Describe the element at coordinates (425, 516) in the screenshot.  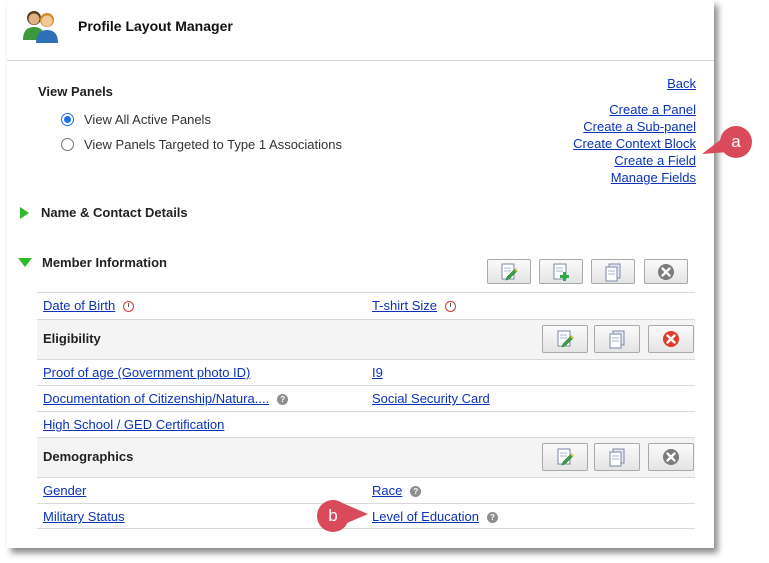
I see `level-of-education-link: Level of Education` at that location.